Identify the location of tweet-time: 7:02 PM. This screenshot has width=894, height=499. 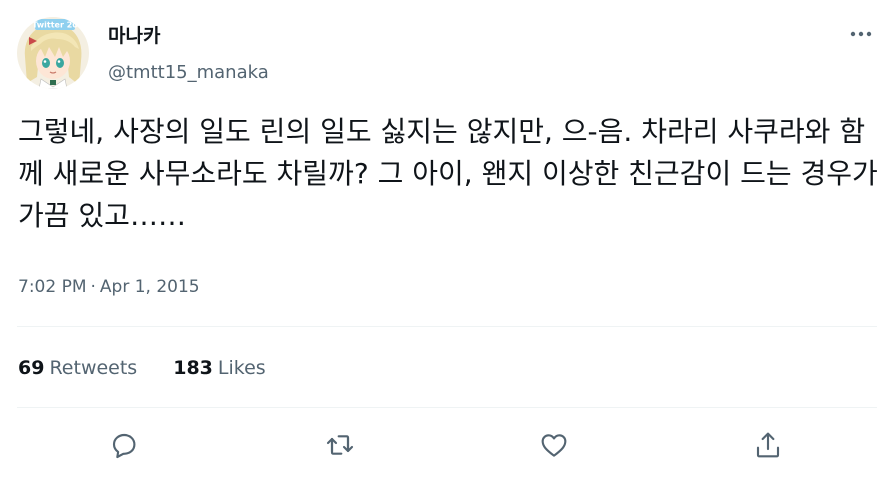
(52, 287).